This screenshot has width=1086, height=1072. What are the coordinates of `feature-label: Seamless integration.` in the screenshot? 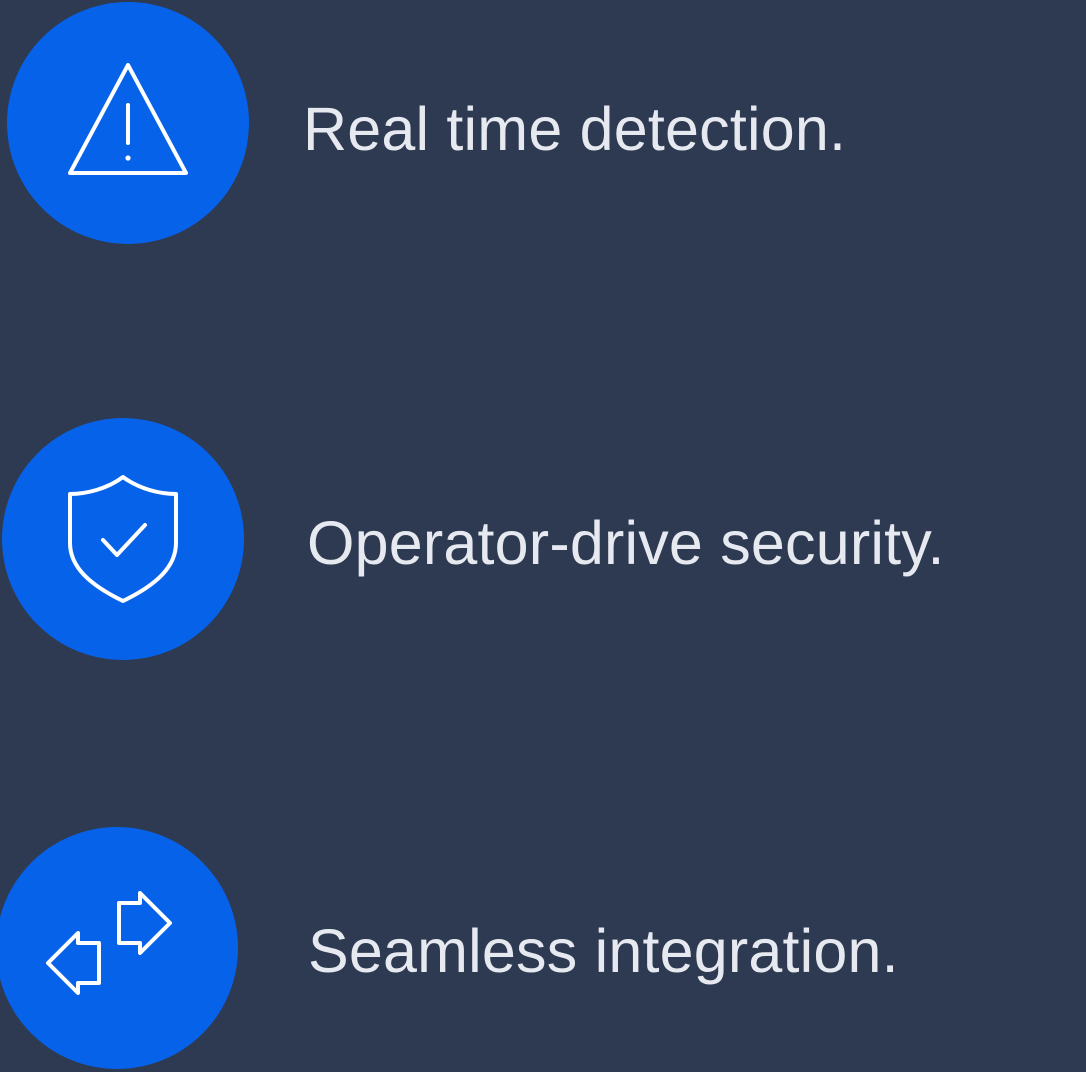 It's located at (603, 951).